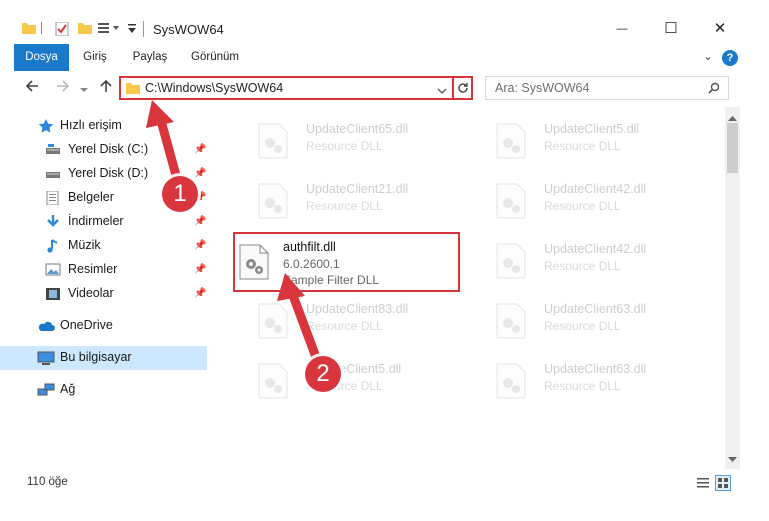 This screenshot has width=769, height=521. What do you see at coordinates (180, 194) in the screenshot?
I see `annotation-badge-1: 1` at bounding box center [180, 194].